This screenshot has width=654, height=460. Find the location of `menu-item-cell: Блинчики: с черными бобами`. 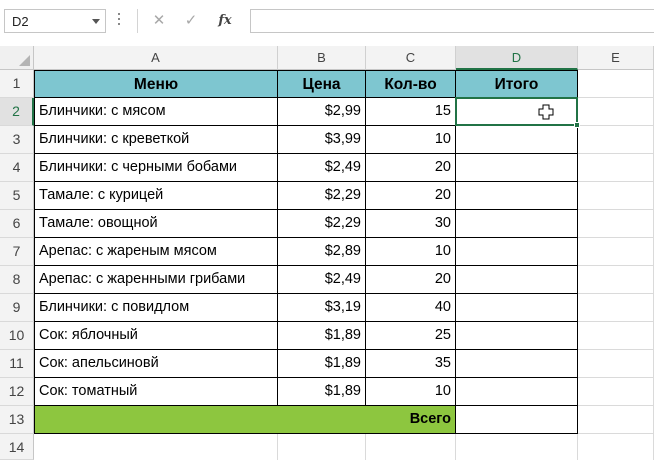

menu-item-cell: Блинчики: с черными бобами is located at coordinates (156, 168).